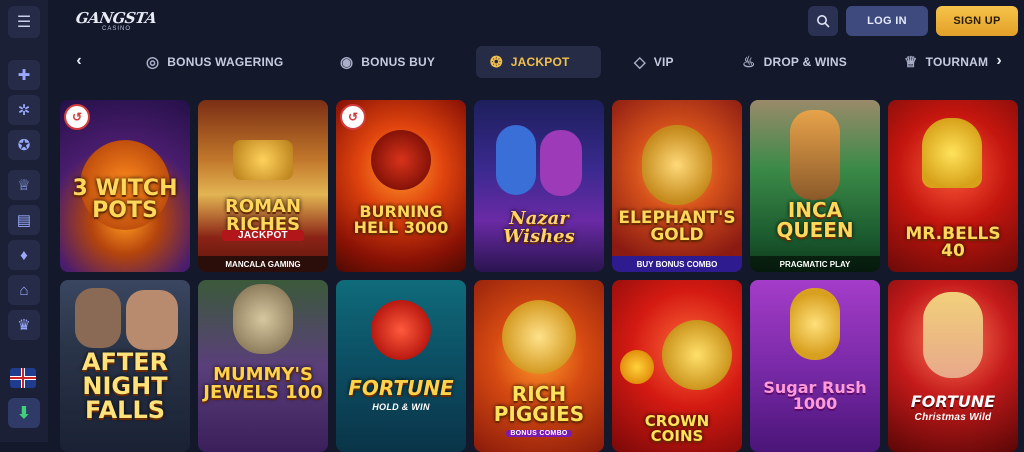  I want to click on treasure-chest-artwork, so click(263, 160).